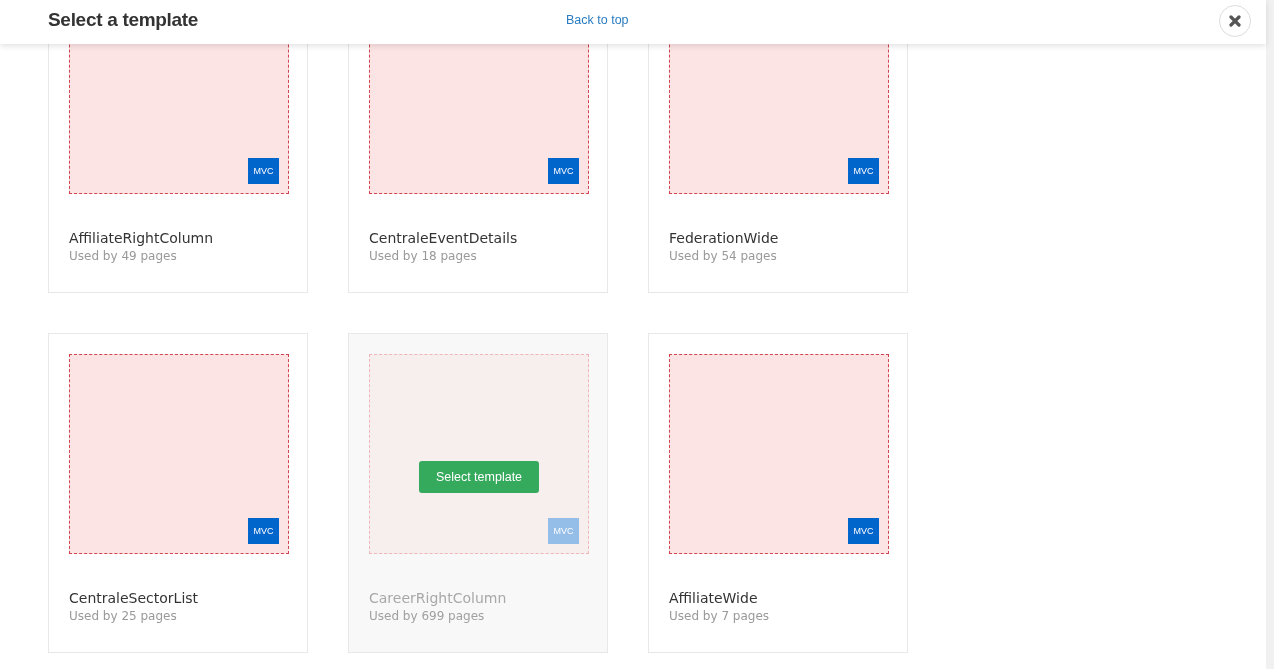 The image size is (1274, 669). Describe the element at coordinates (478, 168) in the screenshot. I see `template-card: MVC CentraleEventDetails Used by 18 pages` at that location.